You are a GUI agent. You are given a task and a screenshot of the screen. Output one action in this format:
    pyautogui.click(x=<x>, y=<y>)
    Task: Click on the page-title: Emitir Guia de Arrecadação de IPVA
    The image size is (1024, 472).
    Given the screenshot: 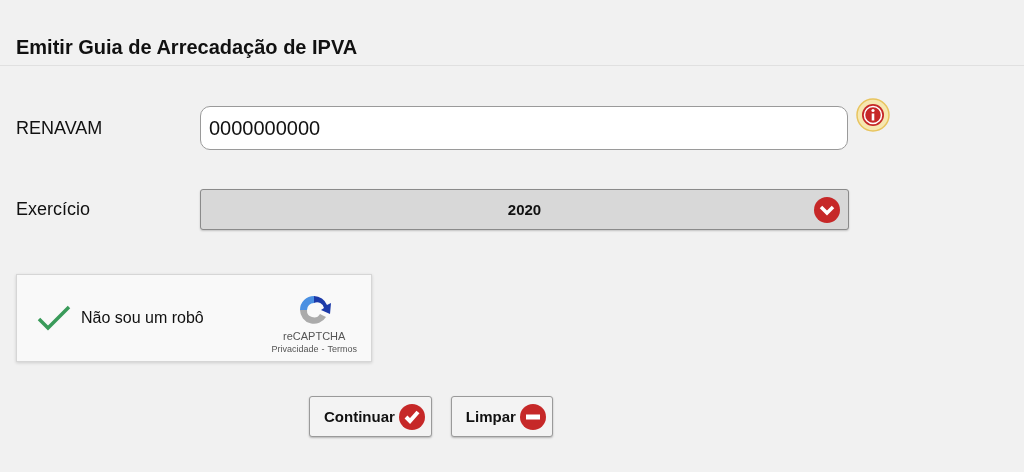 What is the action you would take?
    pyautogui.click(x=187, y=47)
    